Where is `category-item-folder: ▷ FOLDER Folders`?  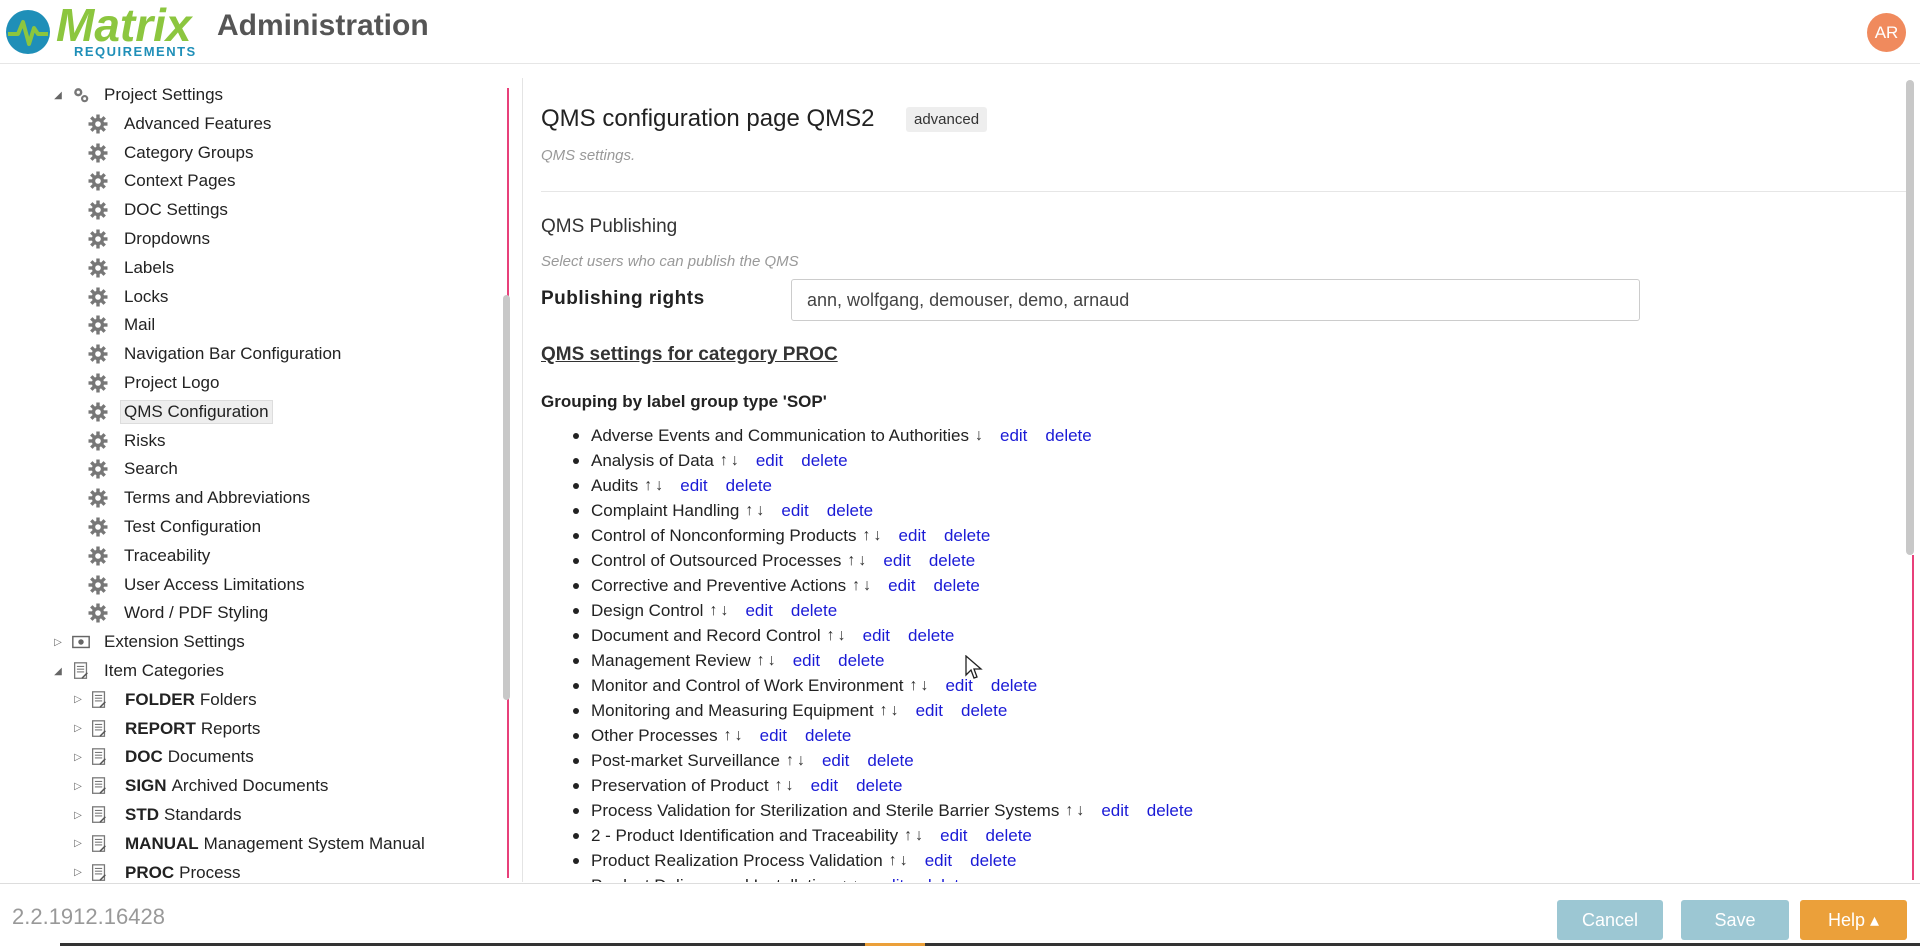
category-item-folder: ▷ FOLDER Folders is located at coordinates (164, 700).